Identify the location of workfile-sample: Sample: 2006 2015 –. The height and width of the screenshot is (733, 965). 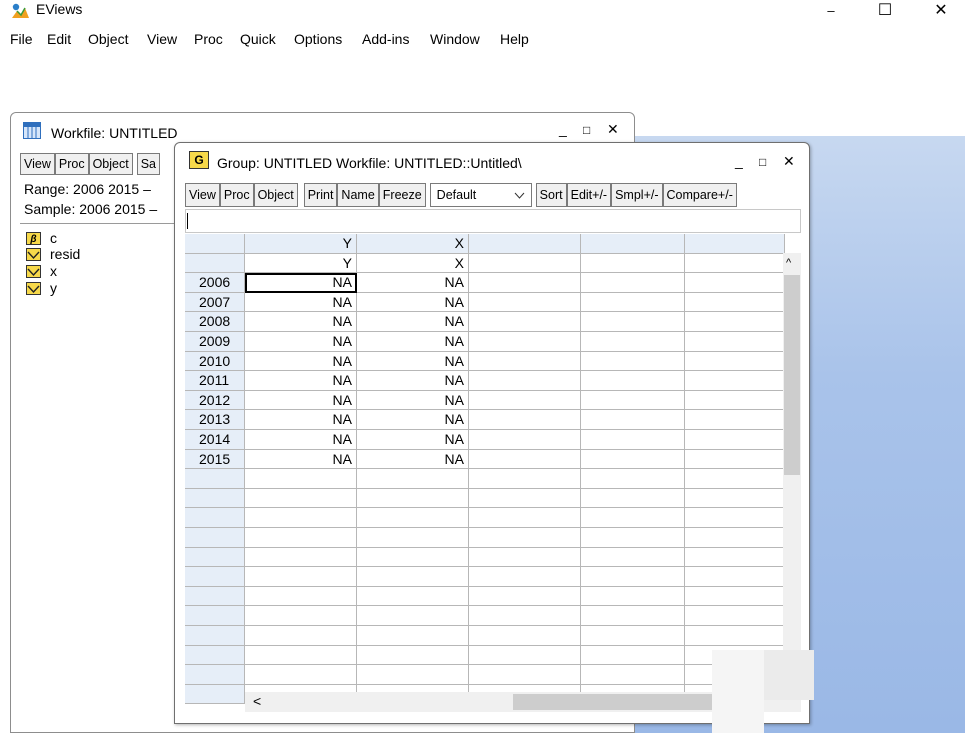
(90, 209).